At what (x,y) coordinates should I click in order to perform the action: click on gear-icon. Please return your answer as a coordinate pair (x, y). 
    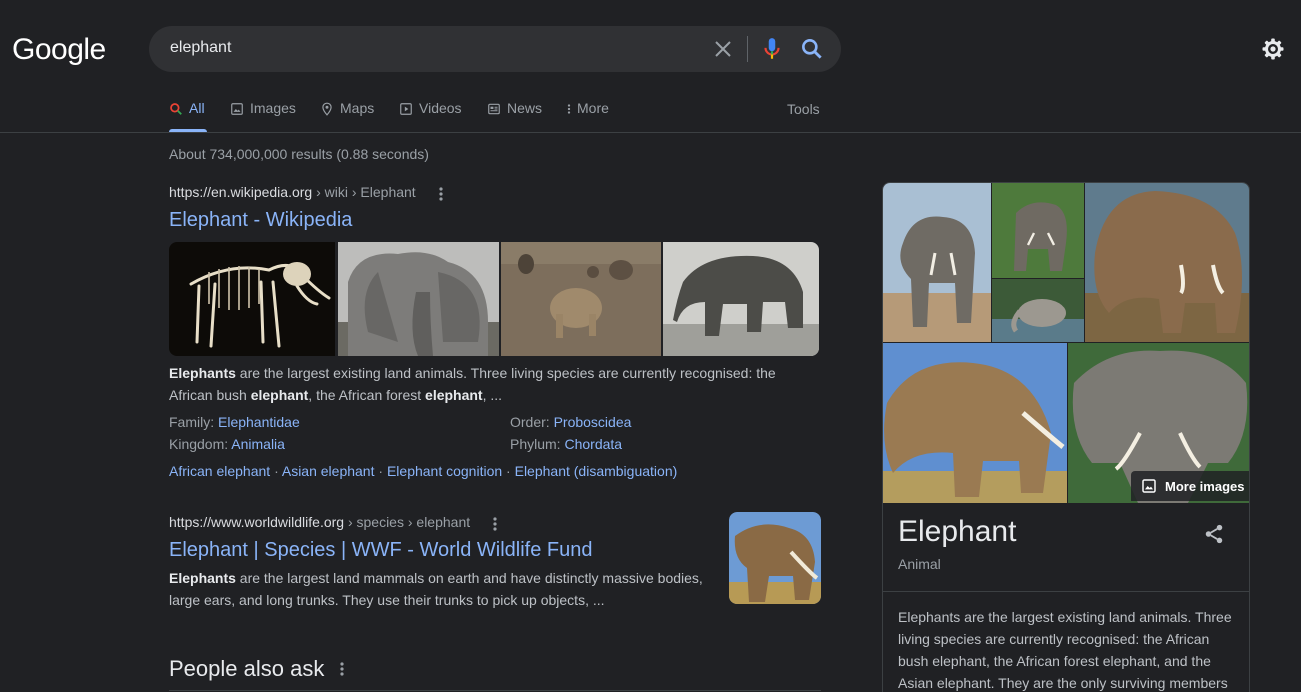
    Looking at the image, I should click on (1273, 49).